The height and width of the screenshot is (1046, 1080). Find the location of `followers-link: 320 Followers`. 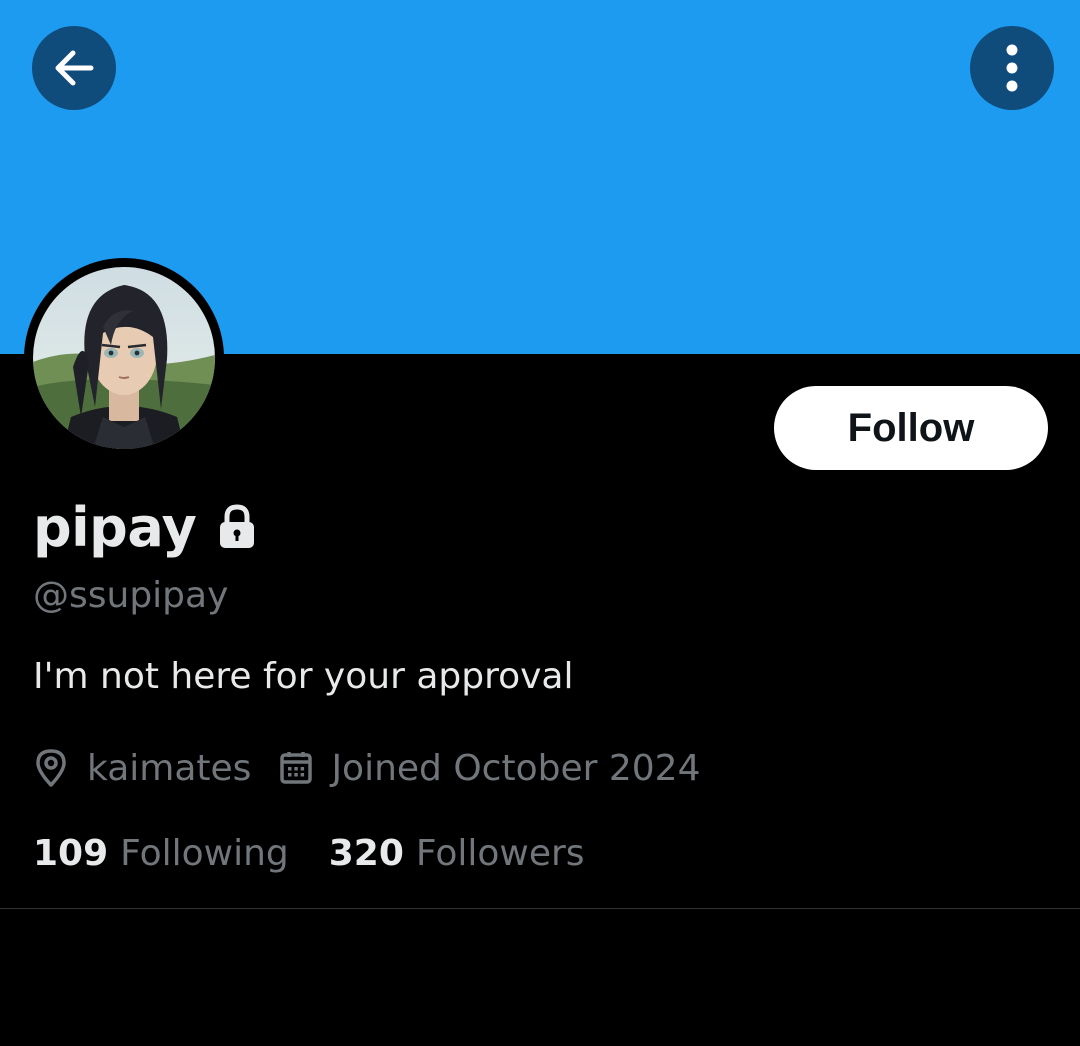

followers-link: 320 Followers is located at coordinates (457, 853).